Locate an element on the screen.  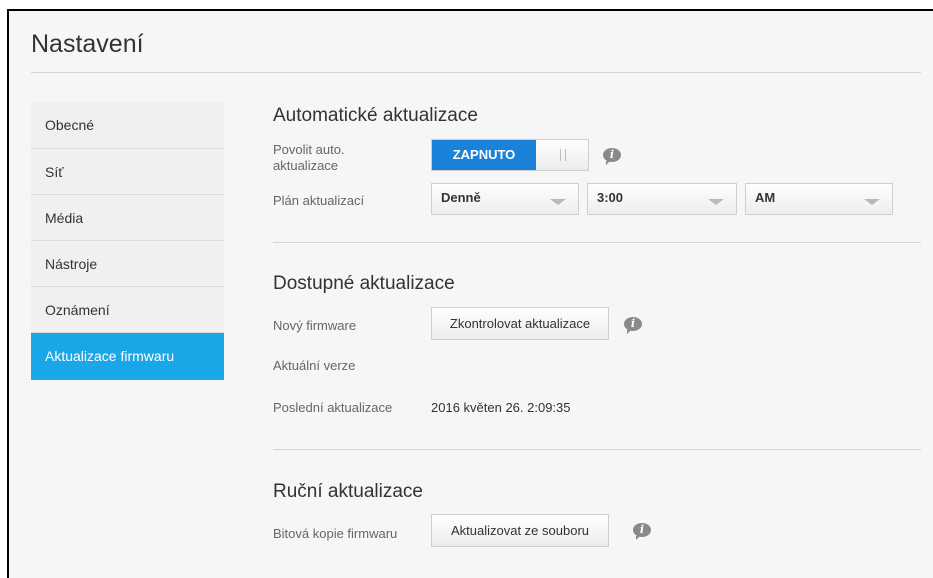
last-update-value: 2016 květen 26. 2:09:35 is located at coordinates (501, 407).